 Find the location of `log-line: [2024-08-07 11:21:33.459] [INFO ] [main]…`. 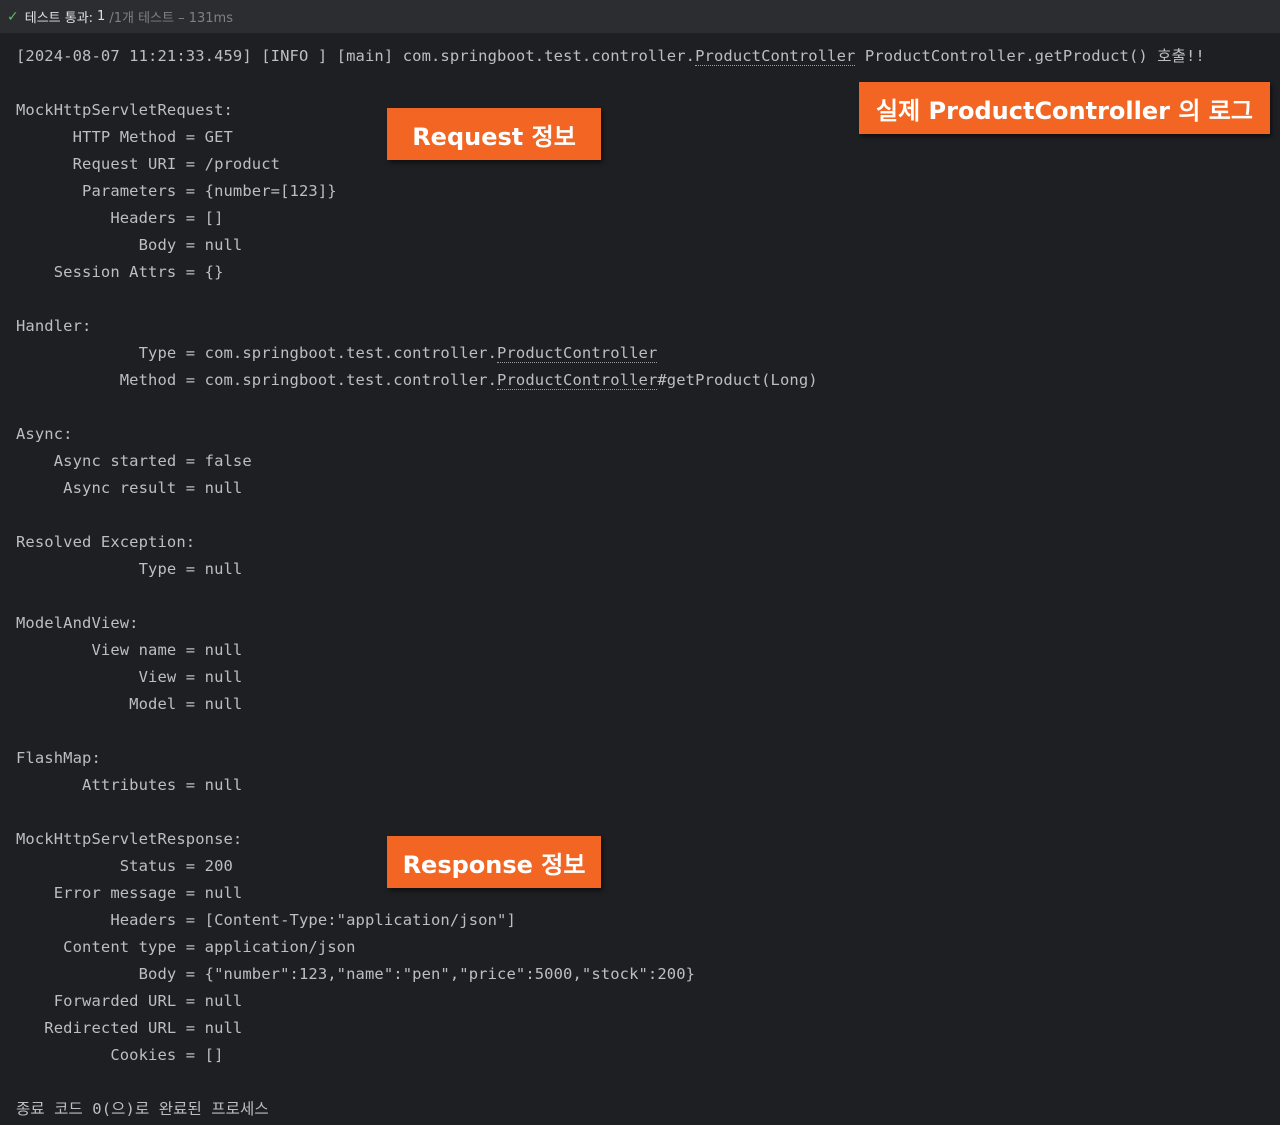

log-line: [2024-08-07 11:21:33.459] [INFO ] [main]… is located at coordinates (610, 56).